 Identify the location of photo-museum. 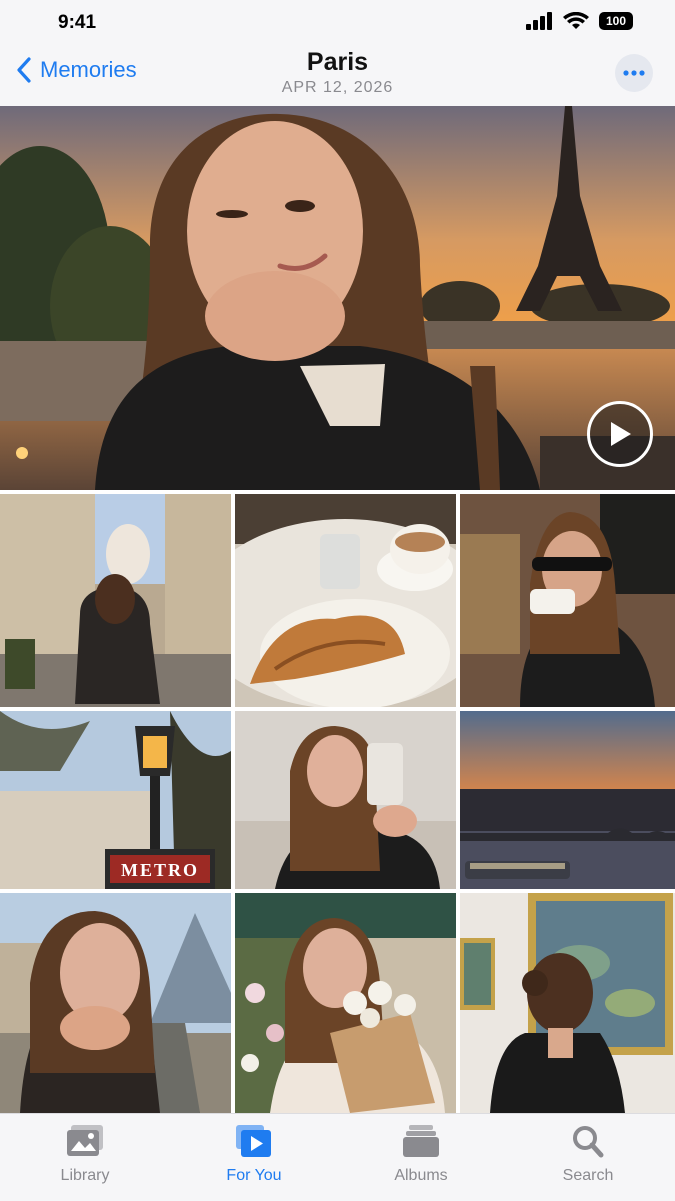
(567, 1003).